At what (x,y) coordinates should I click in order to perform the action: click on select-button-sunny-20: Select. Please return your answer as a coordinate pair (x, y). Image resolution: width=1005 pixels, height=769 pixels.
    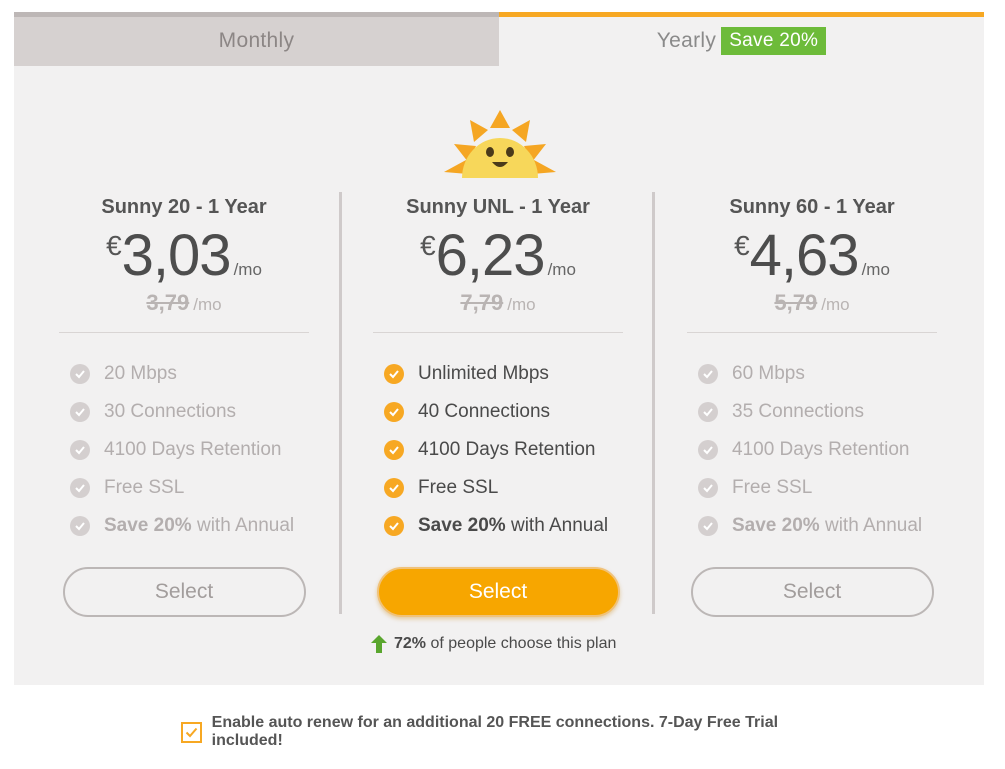
    Looking at the image, I should click on (184, 592).